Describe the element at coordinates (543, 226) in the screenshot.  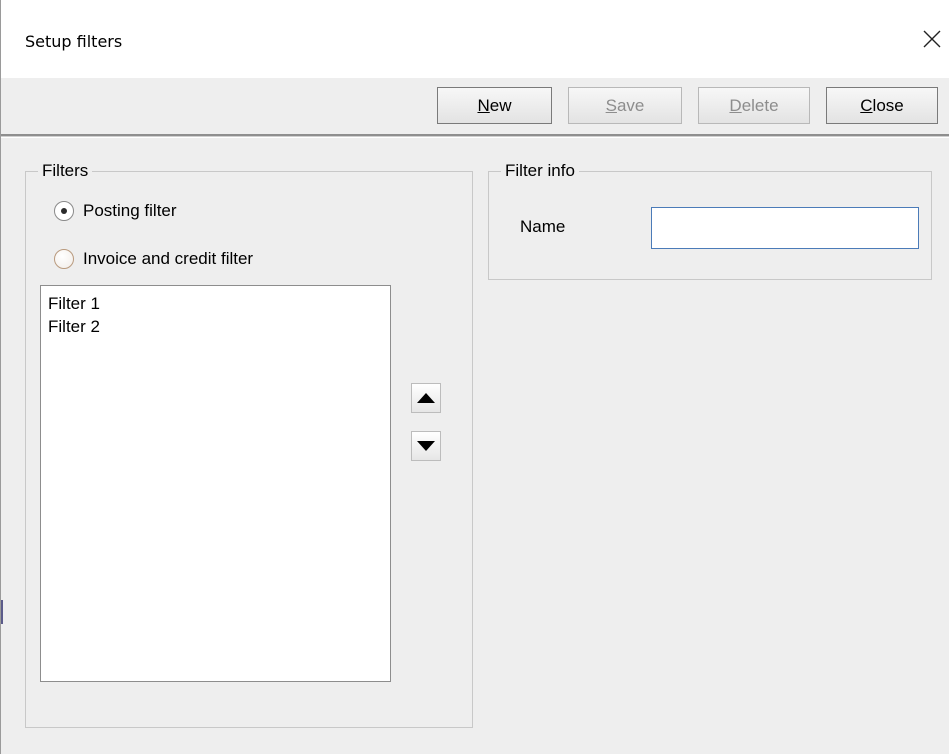
I see `name-label: Name` at that location.